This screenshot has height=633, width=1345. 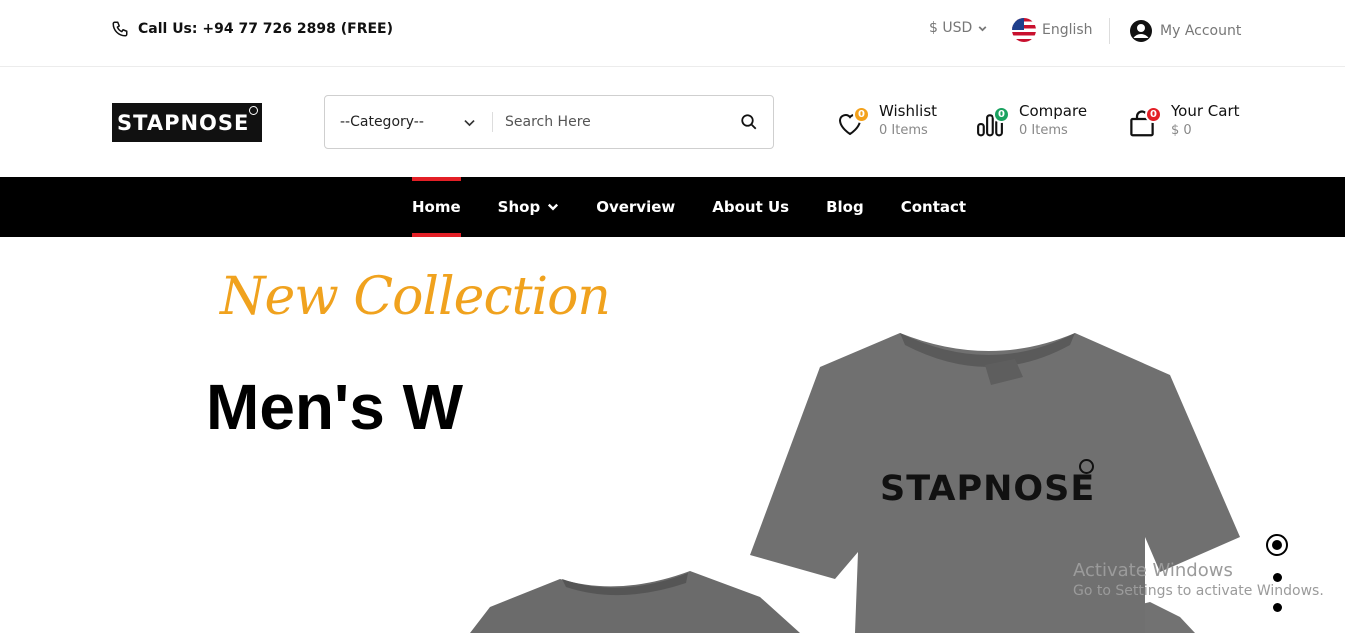 I want to click on search-input: Search Here, so click(x=609, y=122).